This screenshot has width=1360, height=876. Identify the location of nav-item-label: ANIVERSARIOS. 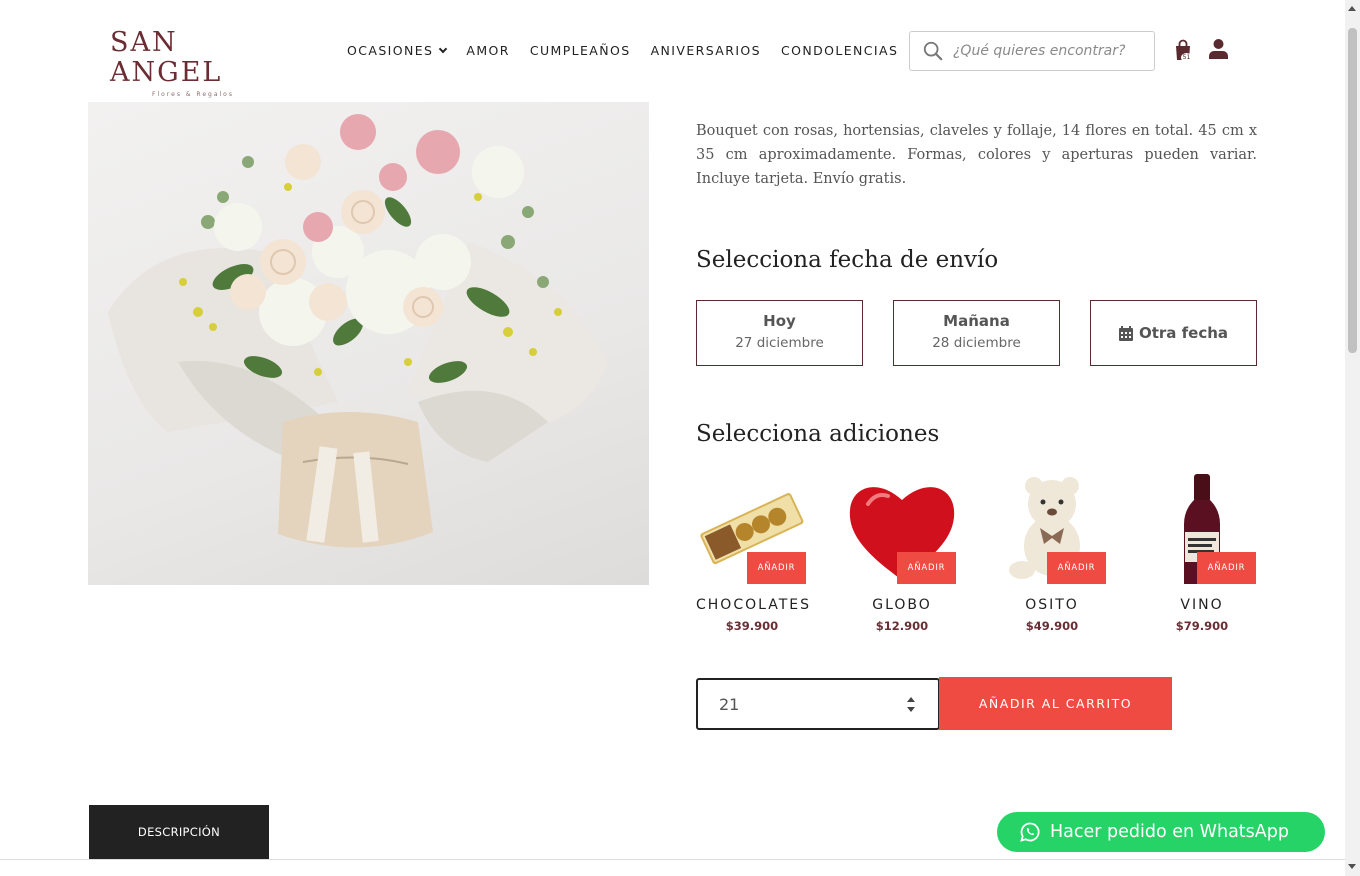
(705, 50).